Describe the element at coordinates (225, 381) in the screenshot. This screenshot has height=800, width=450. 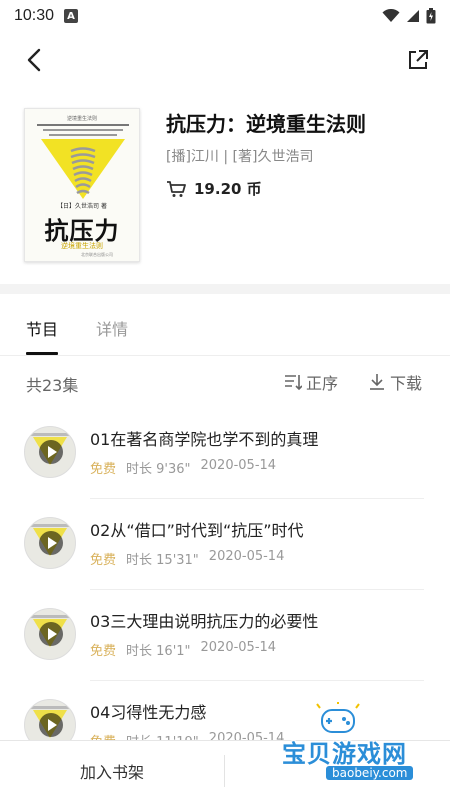
I see `episode-list-header: 共23集 正序 下载` at that location.